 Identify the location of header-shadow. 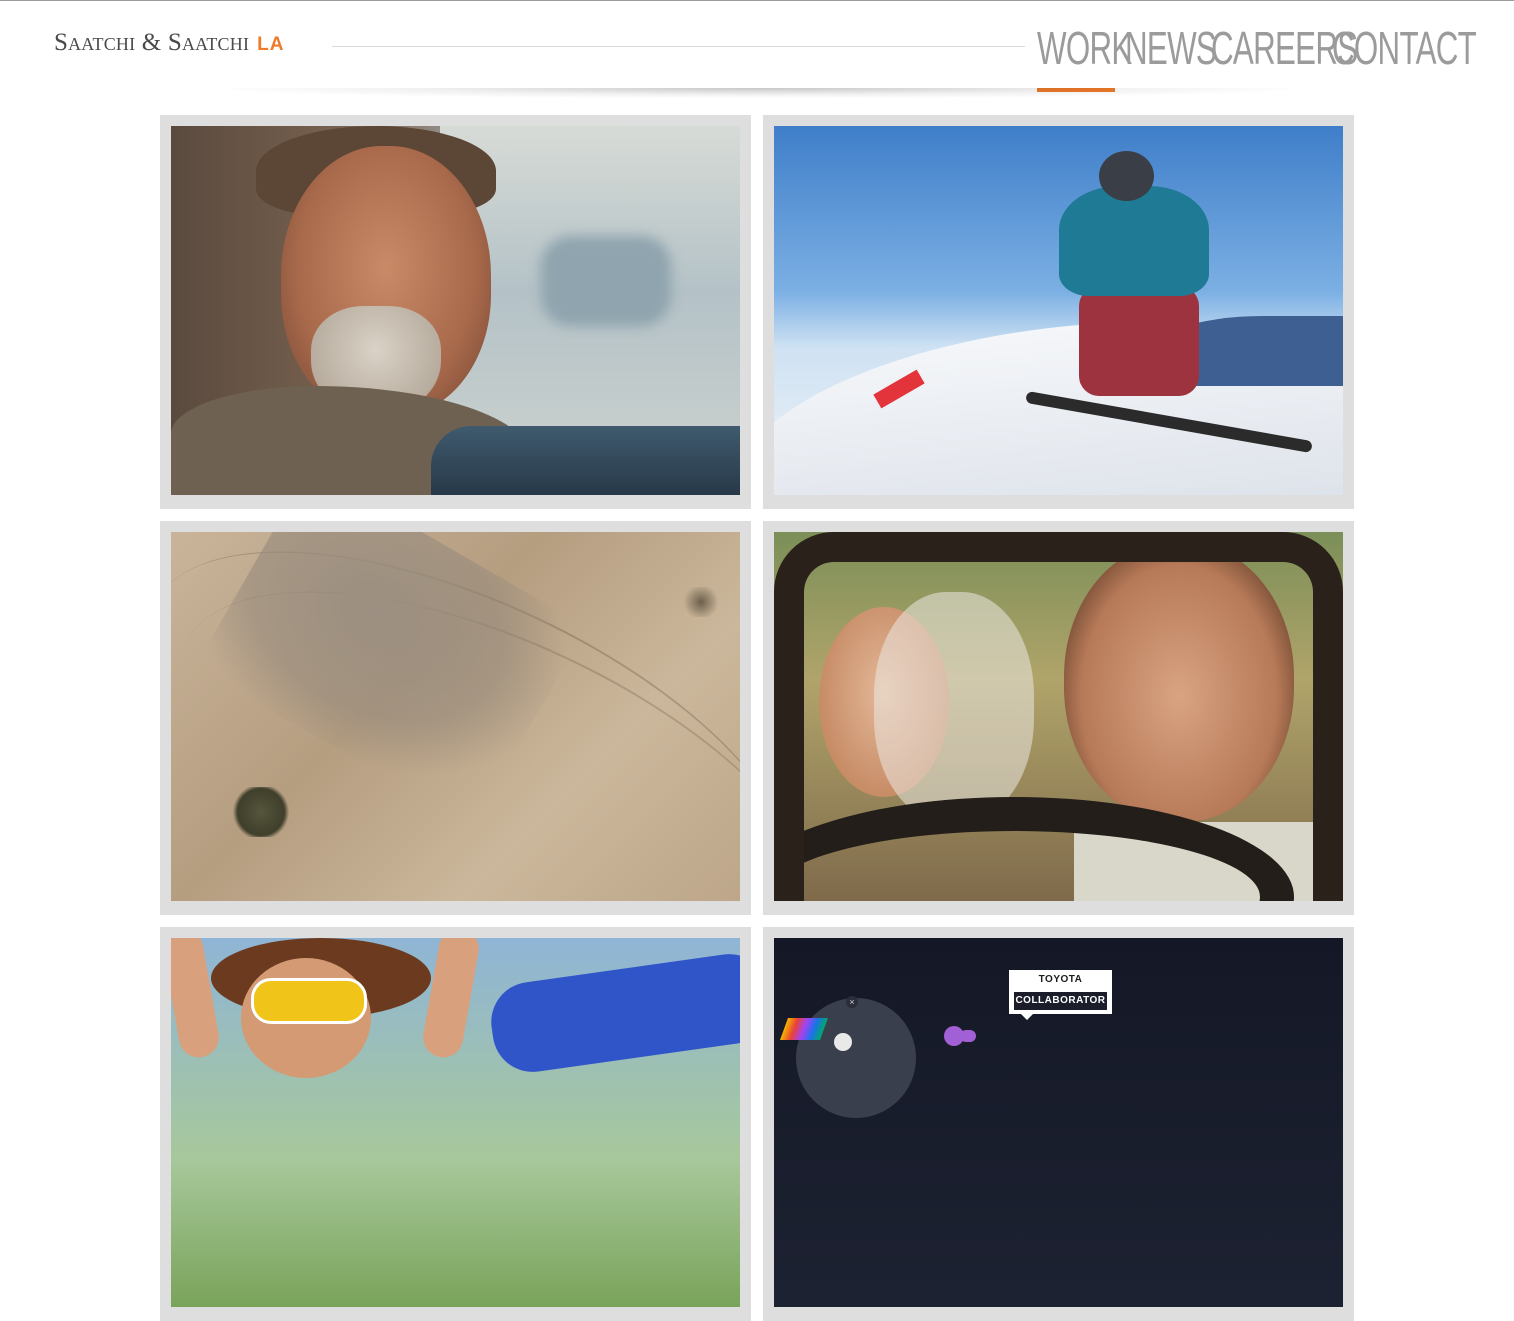
(760, 93).